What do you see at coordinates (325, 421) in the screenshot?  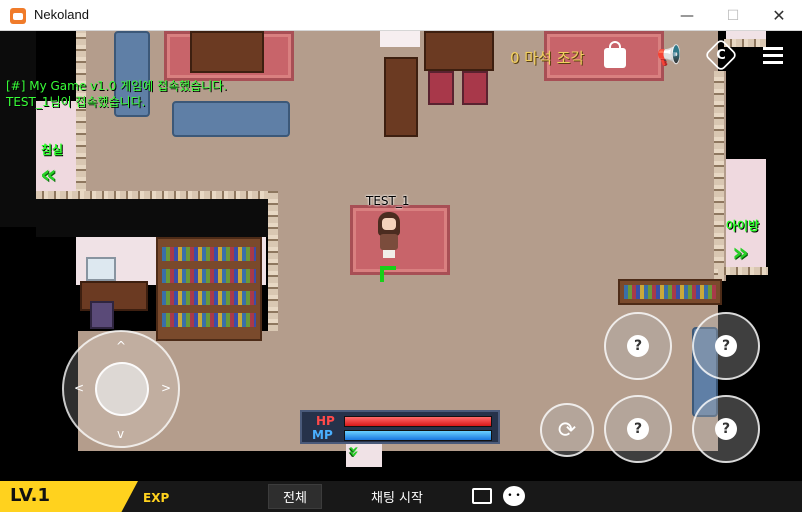 I see `hp-label: HP` at bounding box center [325, 421].